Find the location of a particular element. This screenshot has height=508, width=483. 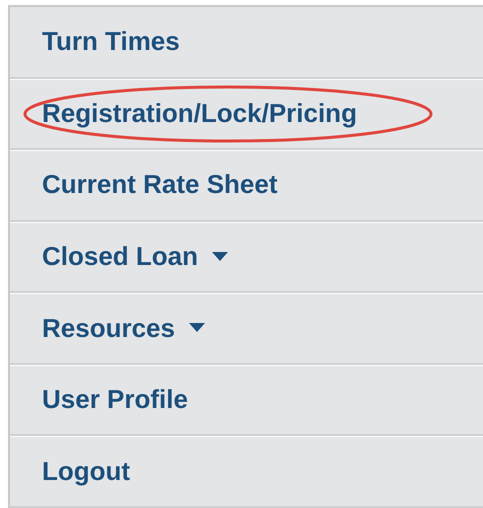

menu-link: User Profile is located at coordinates (115, 400).